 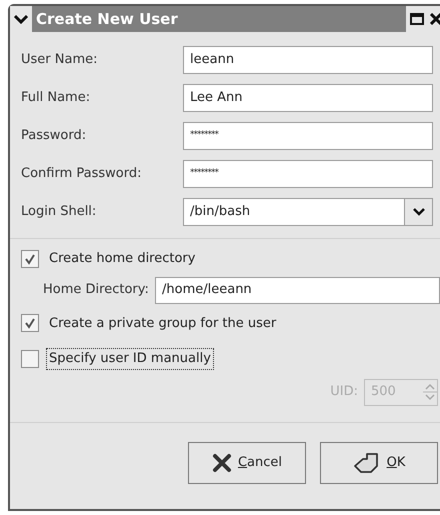 What do you see at coordinates (162, 323) in the screenshot?
I see `checkbox-label: Create a private group for the user` at bounding box center [162, 323].